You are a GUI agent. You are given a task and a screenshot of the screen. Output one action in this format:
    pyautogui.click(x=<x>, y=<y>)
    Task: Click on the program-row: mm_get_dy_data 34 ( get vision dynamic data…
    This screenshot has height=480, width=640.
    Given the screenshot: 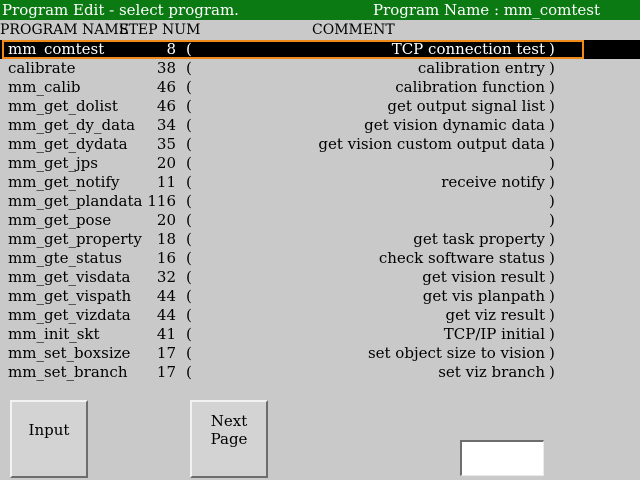 What is the action you would take?
    pyautogui.click(x=320, y=125)
    